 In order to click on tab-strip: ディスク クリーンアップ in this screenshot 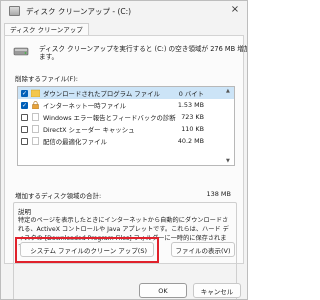, I will do `click(46, 29)`.